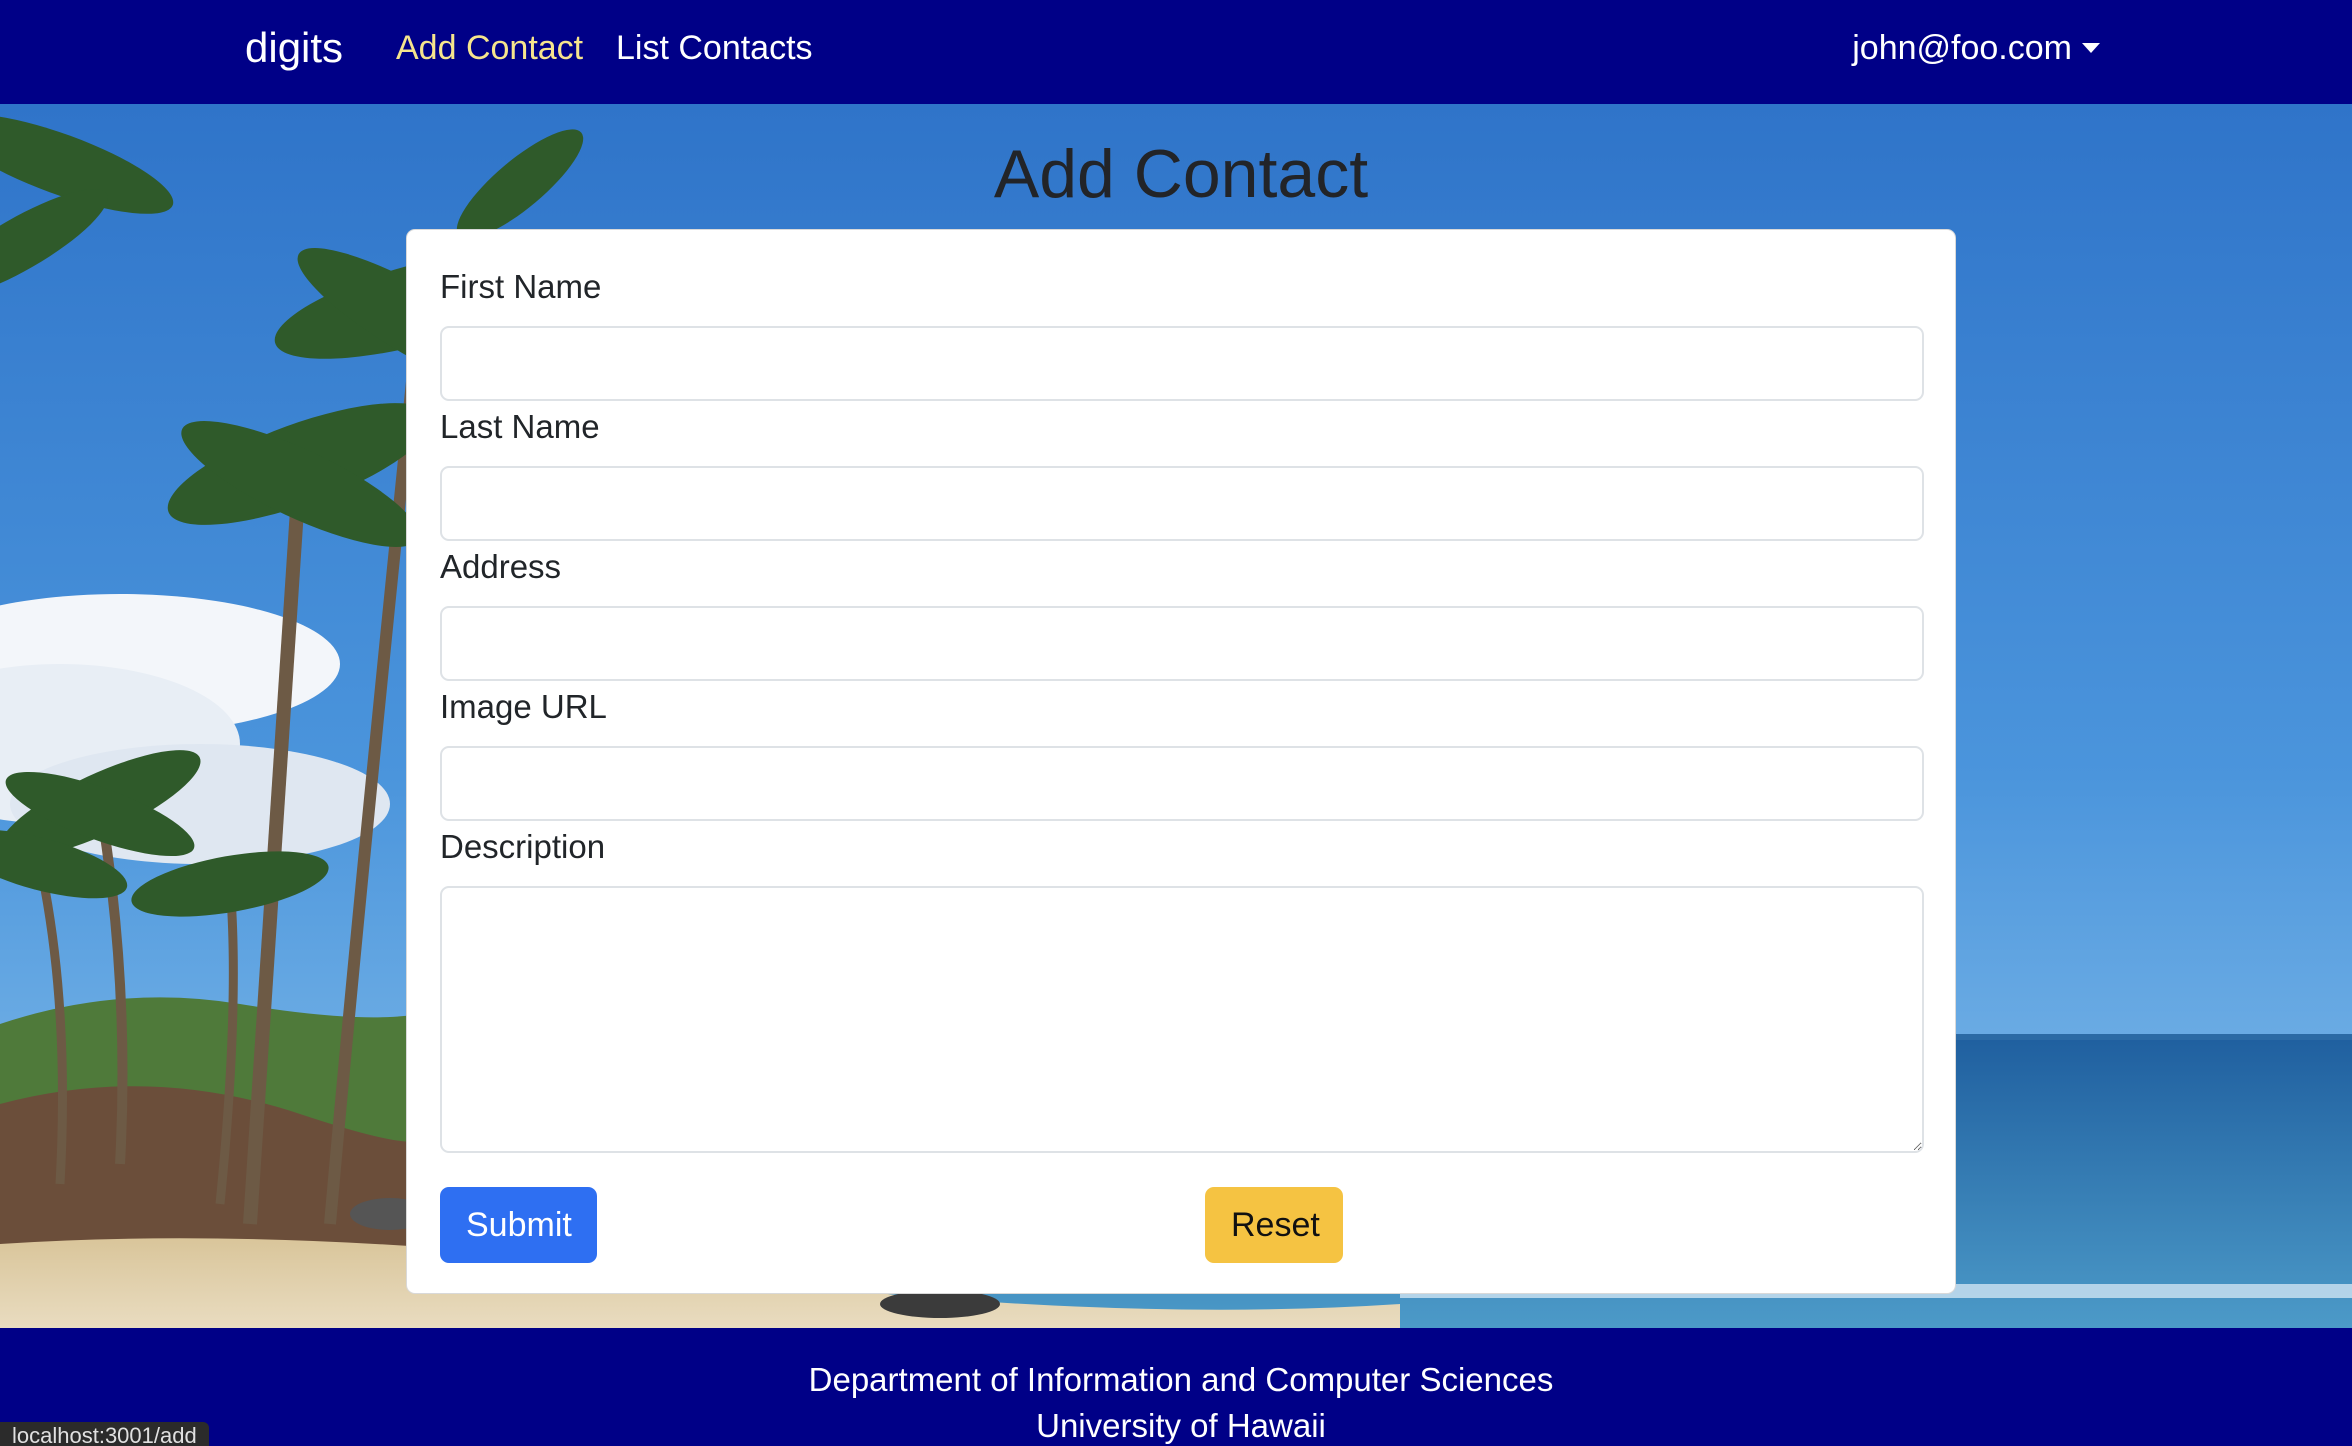 This screenshot has width=2352, height=1446. I want to click on last-name-label: Last Name, so click(520, 426).